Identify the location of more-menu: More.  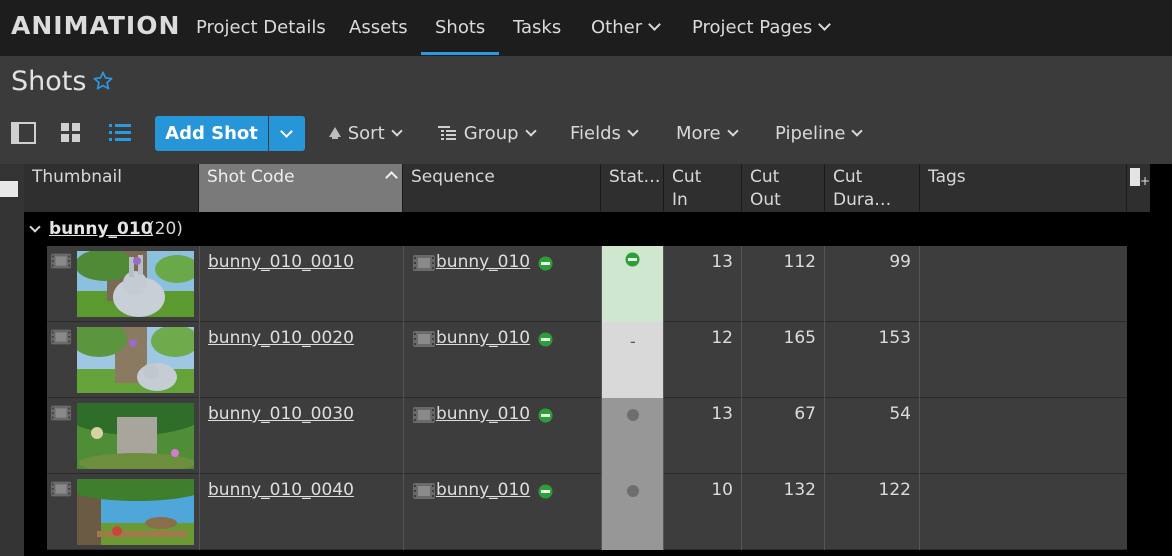
(707, 133).